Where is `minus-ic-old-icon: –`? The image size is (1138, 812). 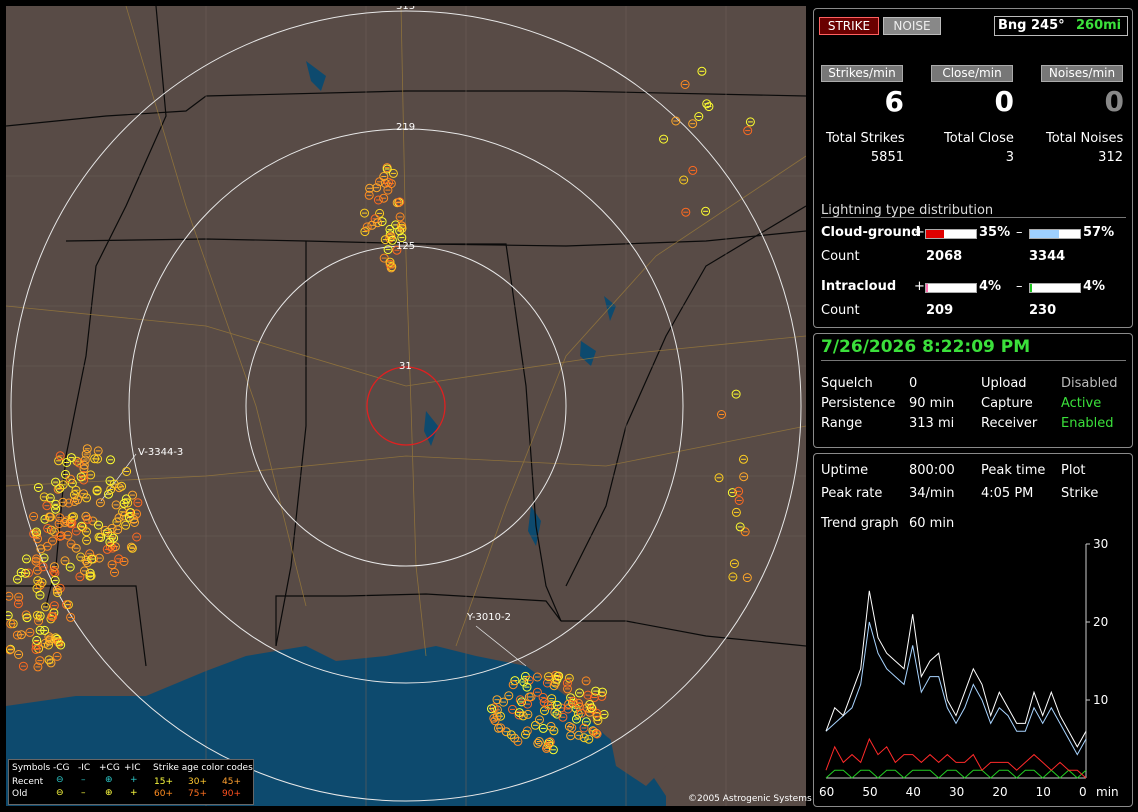
minus-ic-old-icon: – is located at coordinates (83, 793).